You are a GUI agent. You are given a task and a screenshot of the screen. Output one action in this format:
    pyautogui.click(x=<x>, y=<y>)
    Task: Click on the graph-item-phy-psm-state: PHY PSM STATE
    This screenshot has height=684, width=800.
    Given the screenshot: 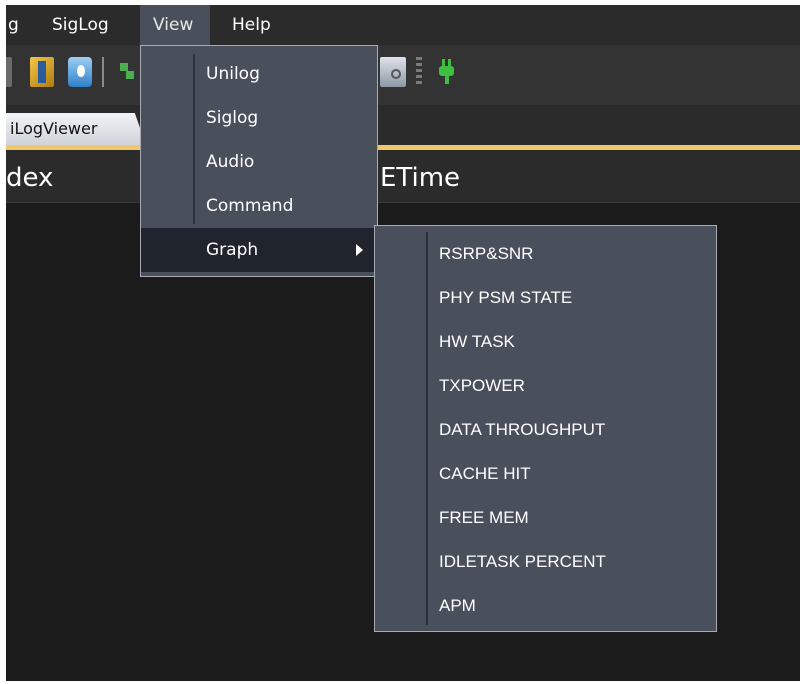 What is the action you would take?
    pyautogui.click(x=505, y=298)
    